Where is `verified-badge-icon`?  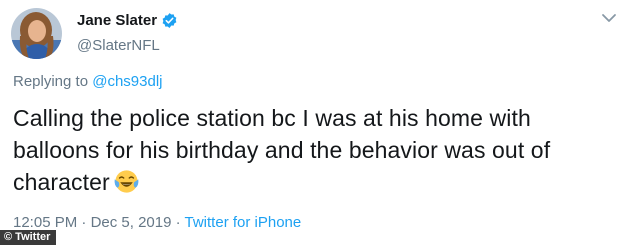 verified-badge-icon is located at coordinates (169, 20).